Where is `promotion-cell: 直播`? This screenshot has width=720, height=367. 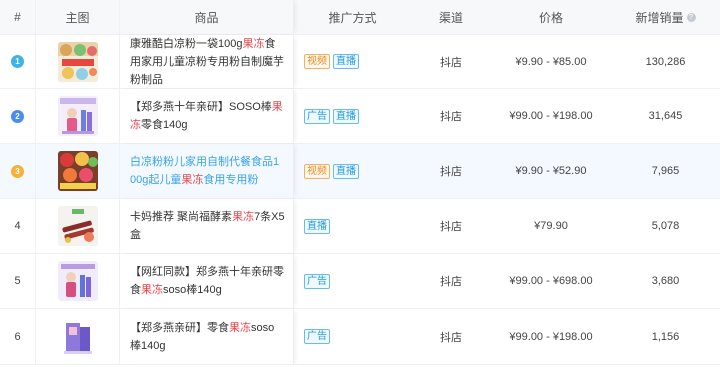 promotion-cell: 直播 is located at coordinates (352, 226).